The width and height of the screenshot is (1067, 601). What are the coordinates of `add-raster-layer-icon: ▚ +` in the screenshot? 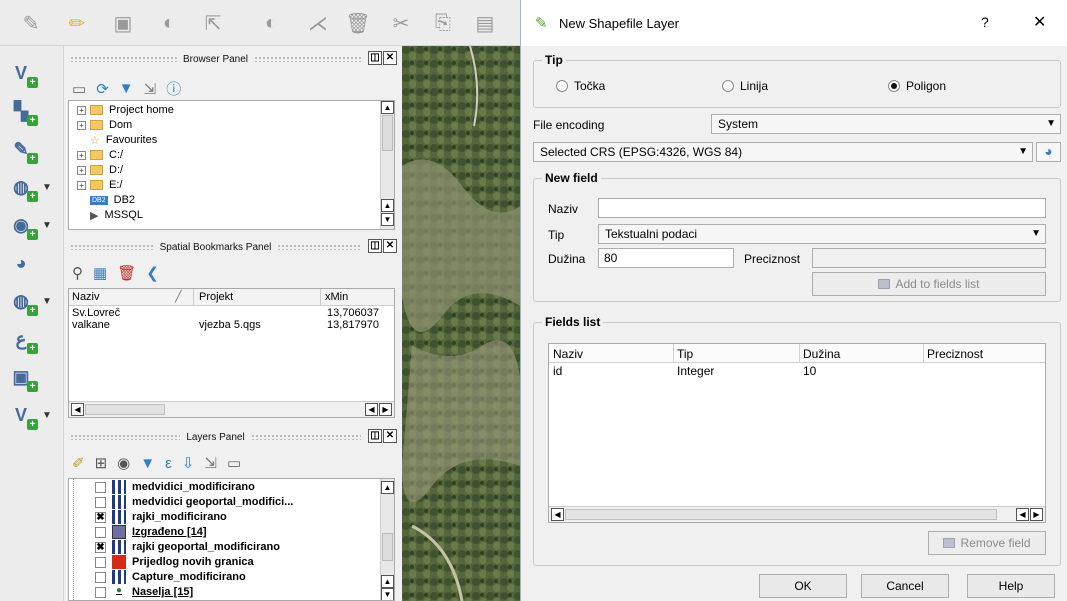 It's located at (22, 111).